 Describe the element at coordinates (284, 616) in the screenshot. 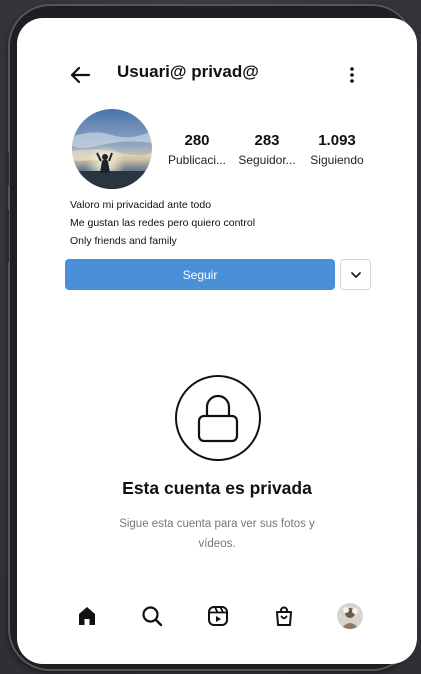

I see `shop-icon` at that location.